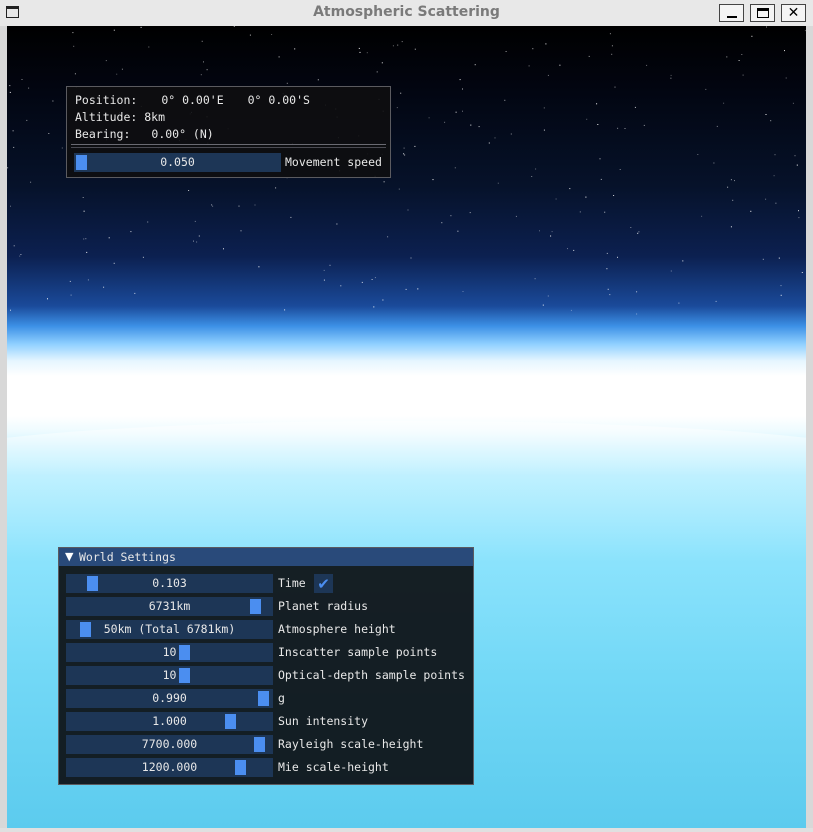 This screenshot has width=813, height=832. What do you see at coordinates (177, 162) in the screenshot?
I see `movement-speed-slider: 0.050` at bounding box center [177, 162].